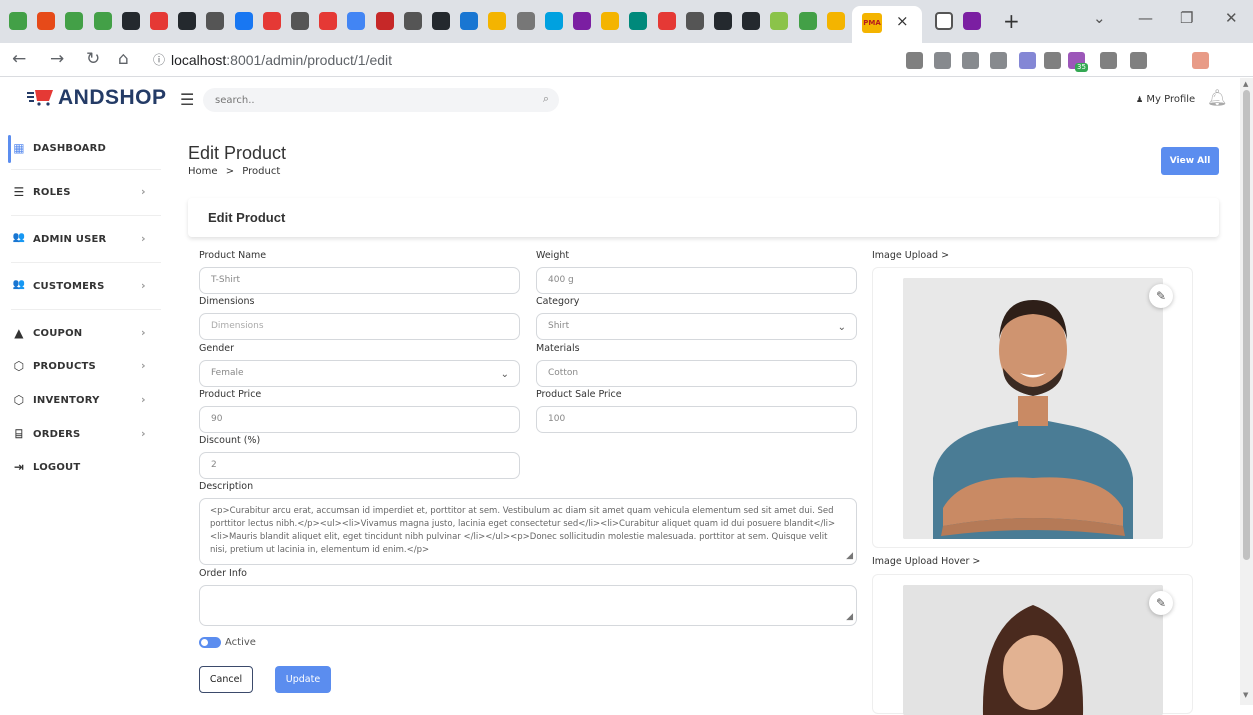  What do you see at coordinates (19, 59) in the screenshot?
I see `back-icon: ←` at bounding box center [19, 59].